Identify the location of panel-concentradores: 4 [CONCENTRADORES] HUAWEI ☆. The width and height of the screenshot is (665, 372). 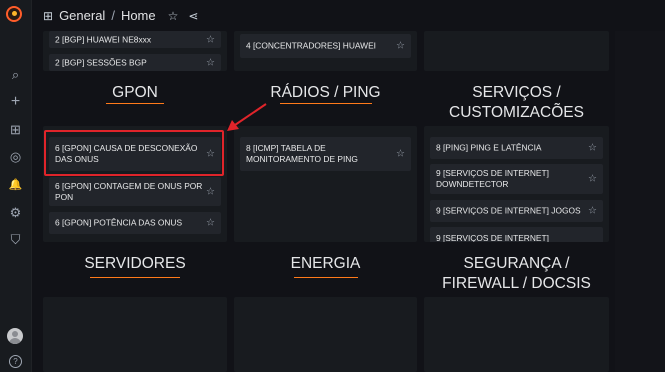
(325, 51).